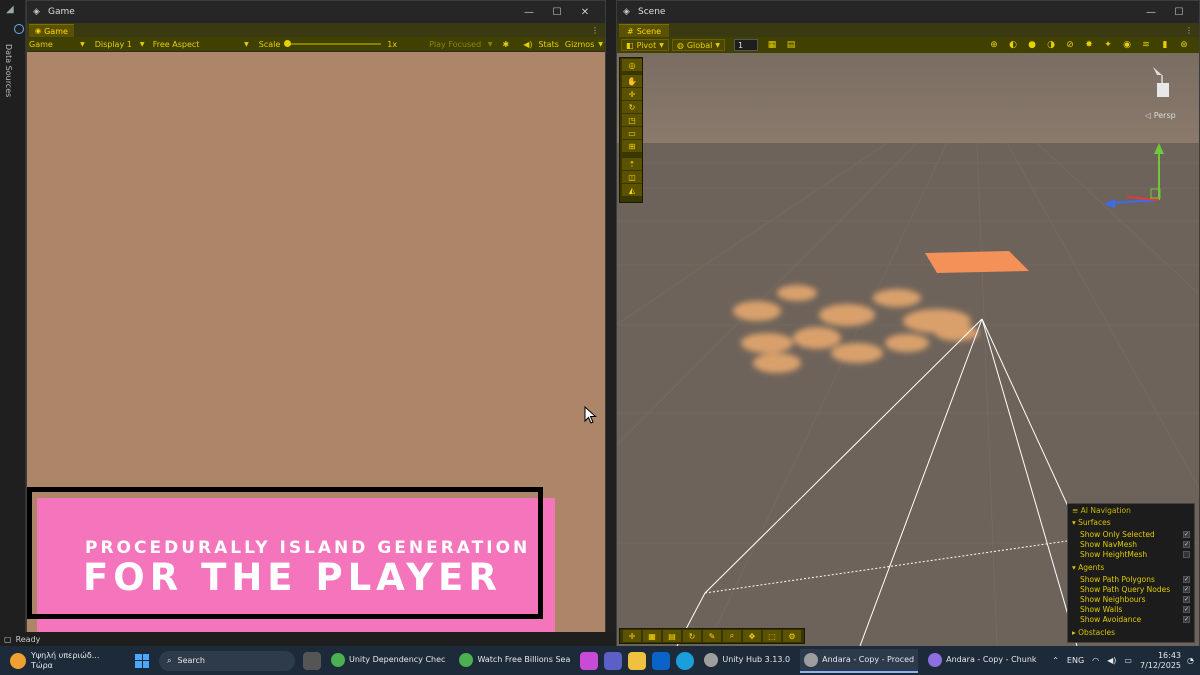 This screenshot has width=1200, height=675. Describe the element at coordinates (645, 45) in the screenshot. I see `pivot-toggle: ◧ Pivot ▼` at that location.